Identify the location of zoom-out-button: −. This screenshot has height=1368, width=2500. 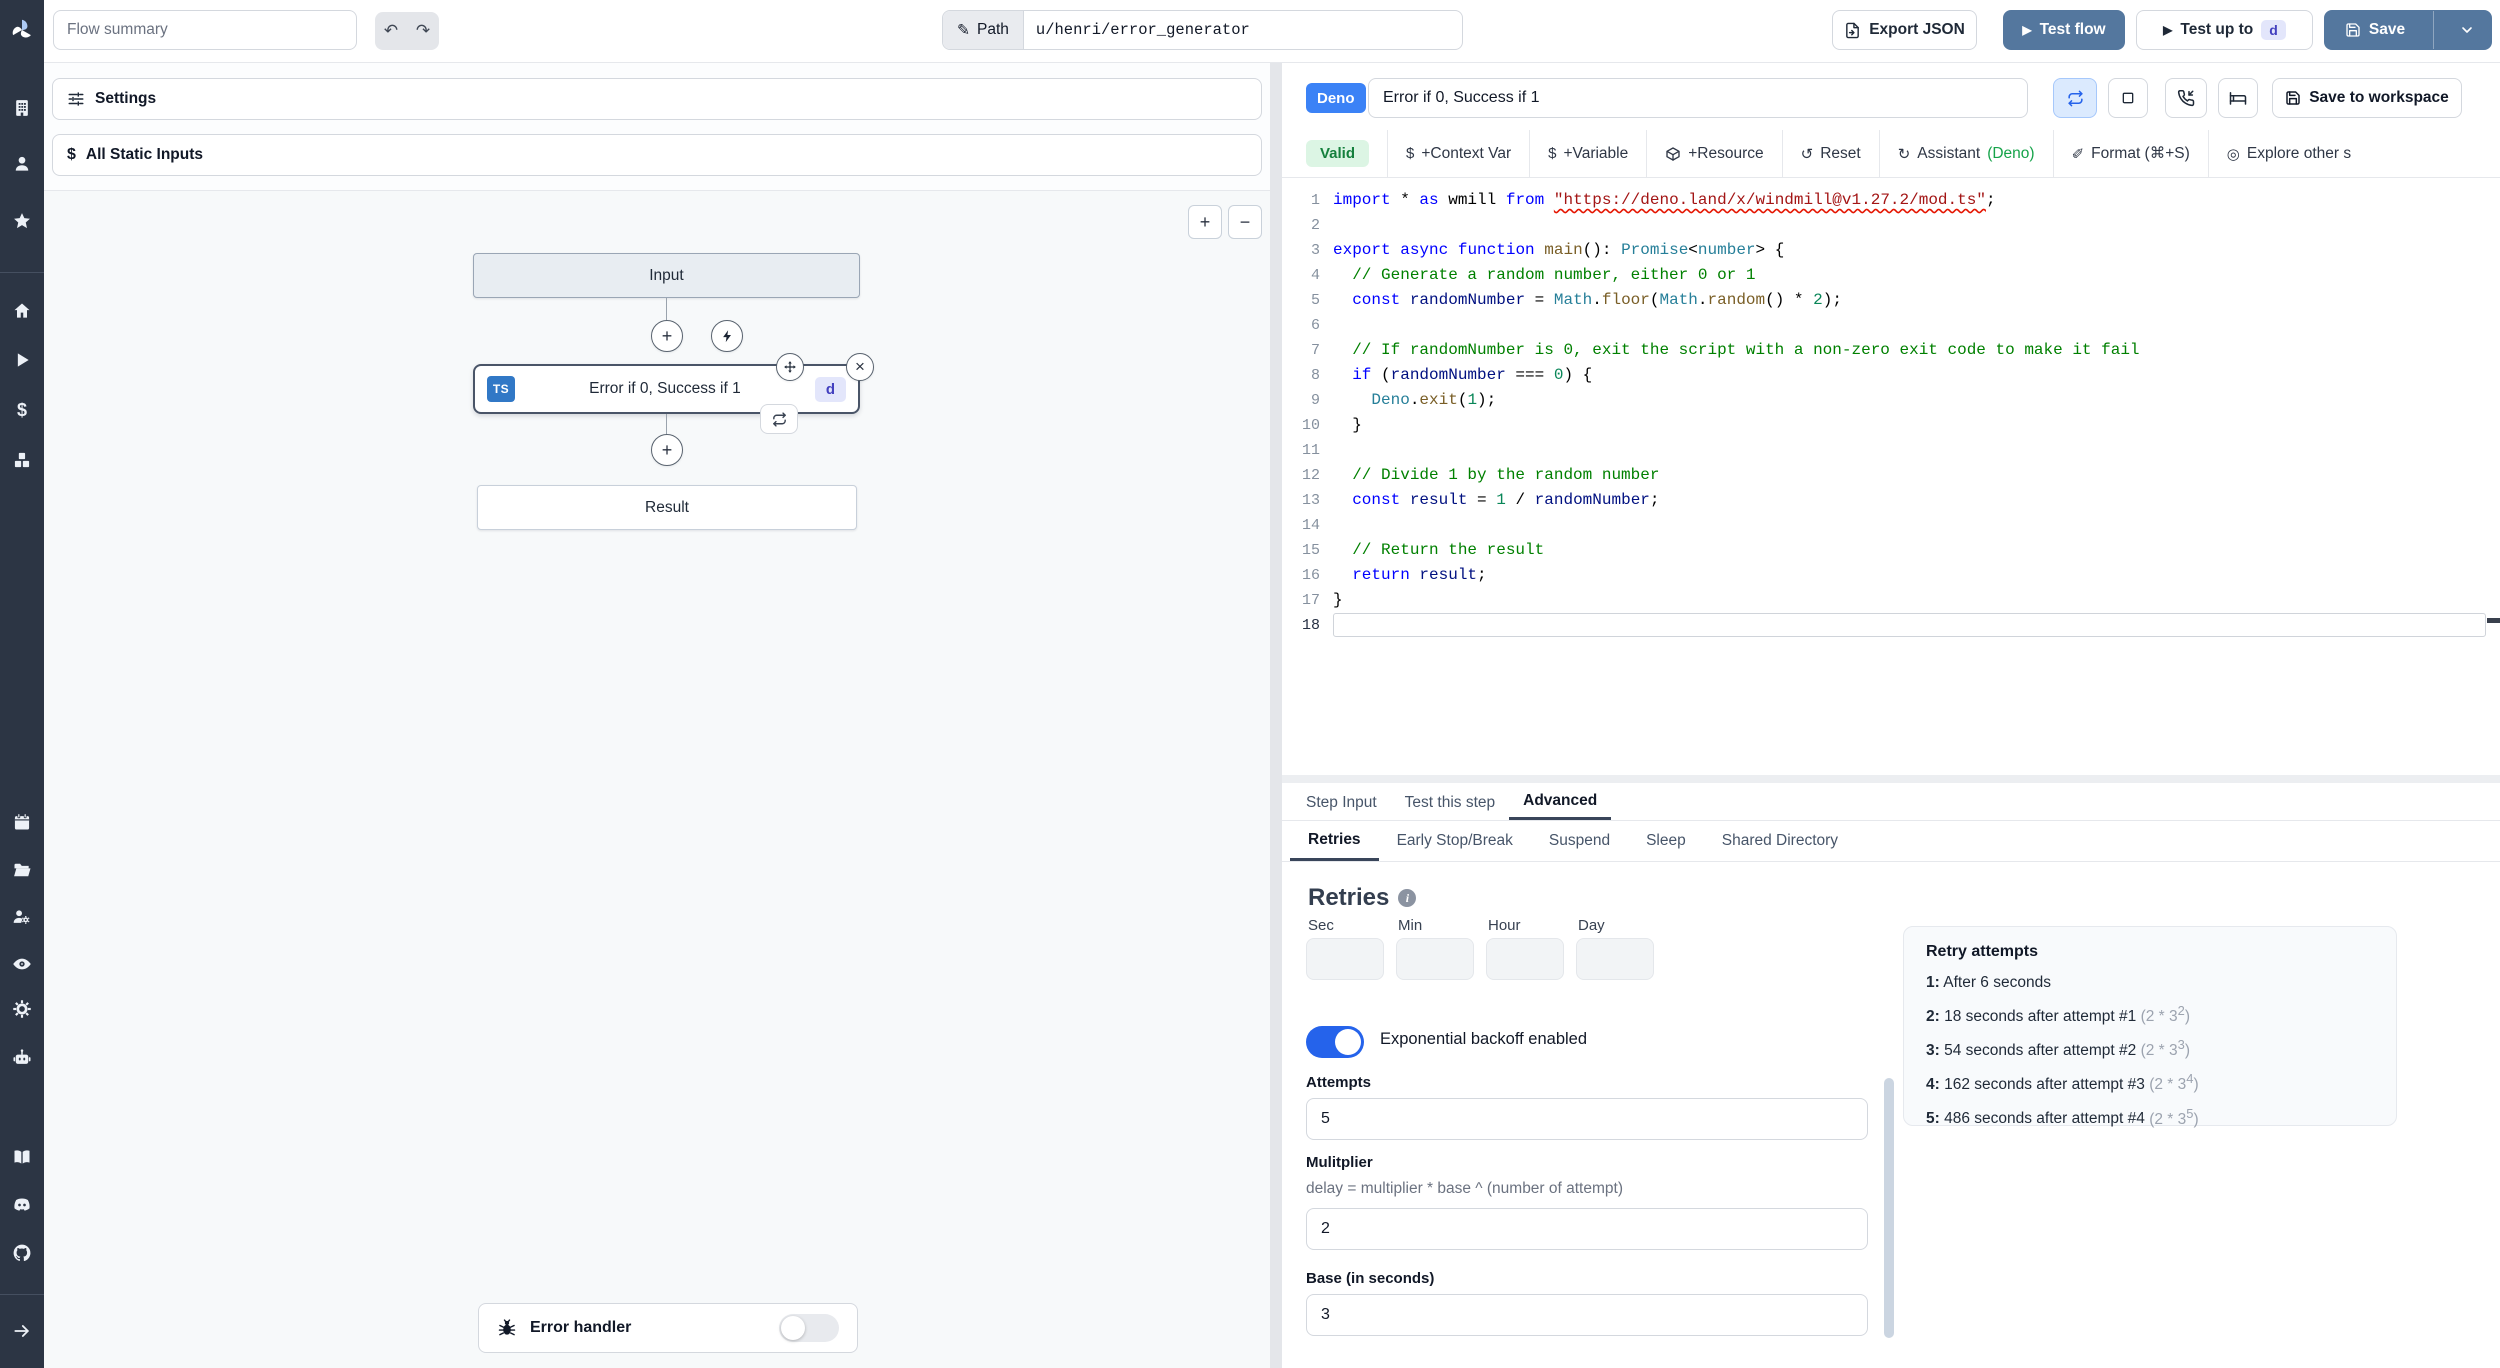
(1245, 222).